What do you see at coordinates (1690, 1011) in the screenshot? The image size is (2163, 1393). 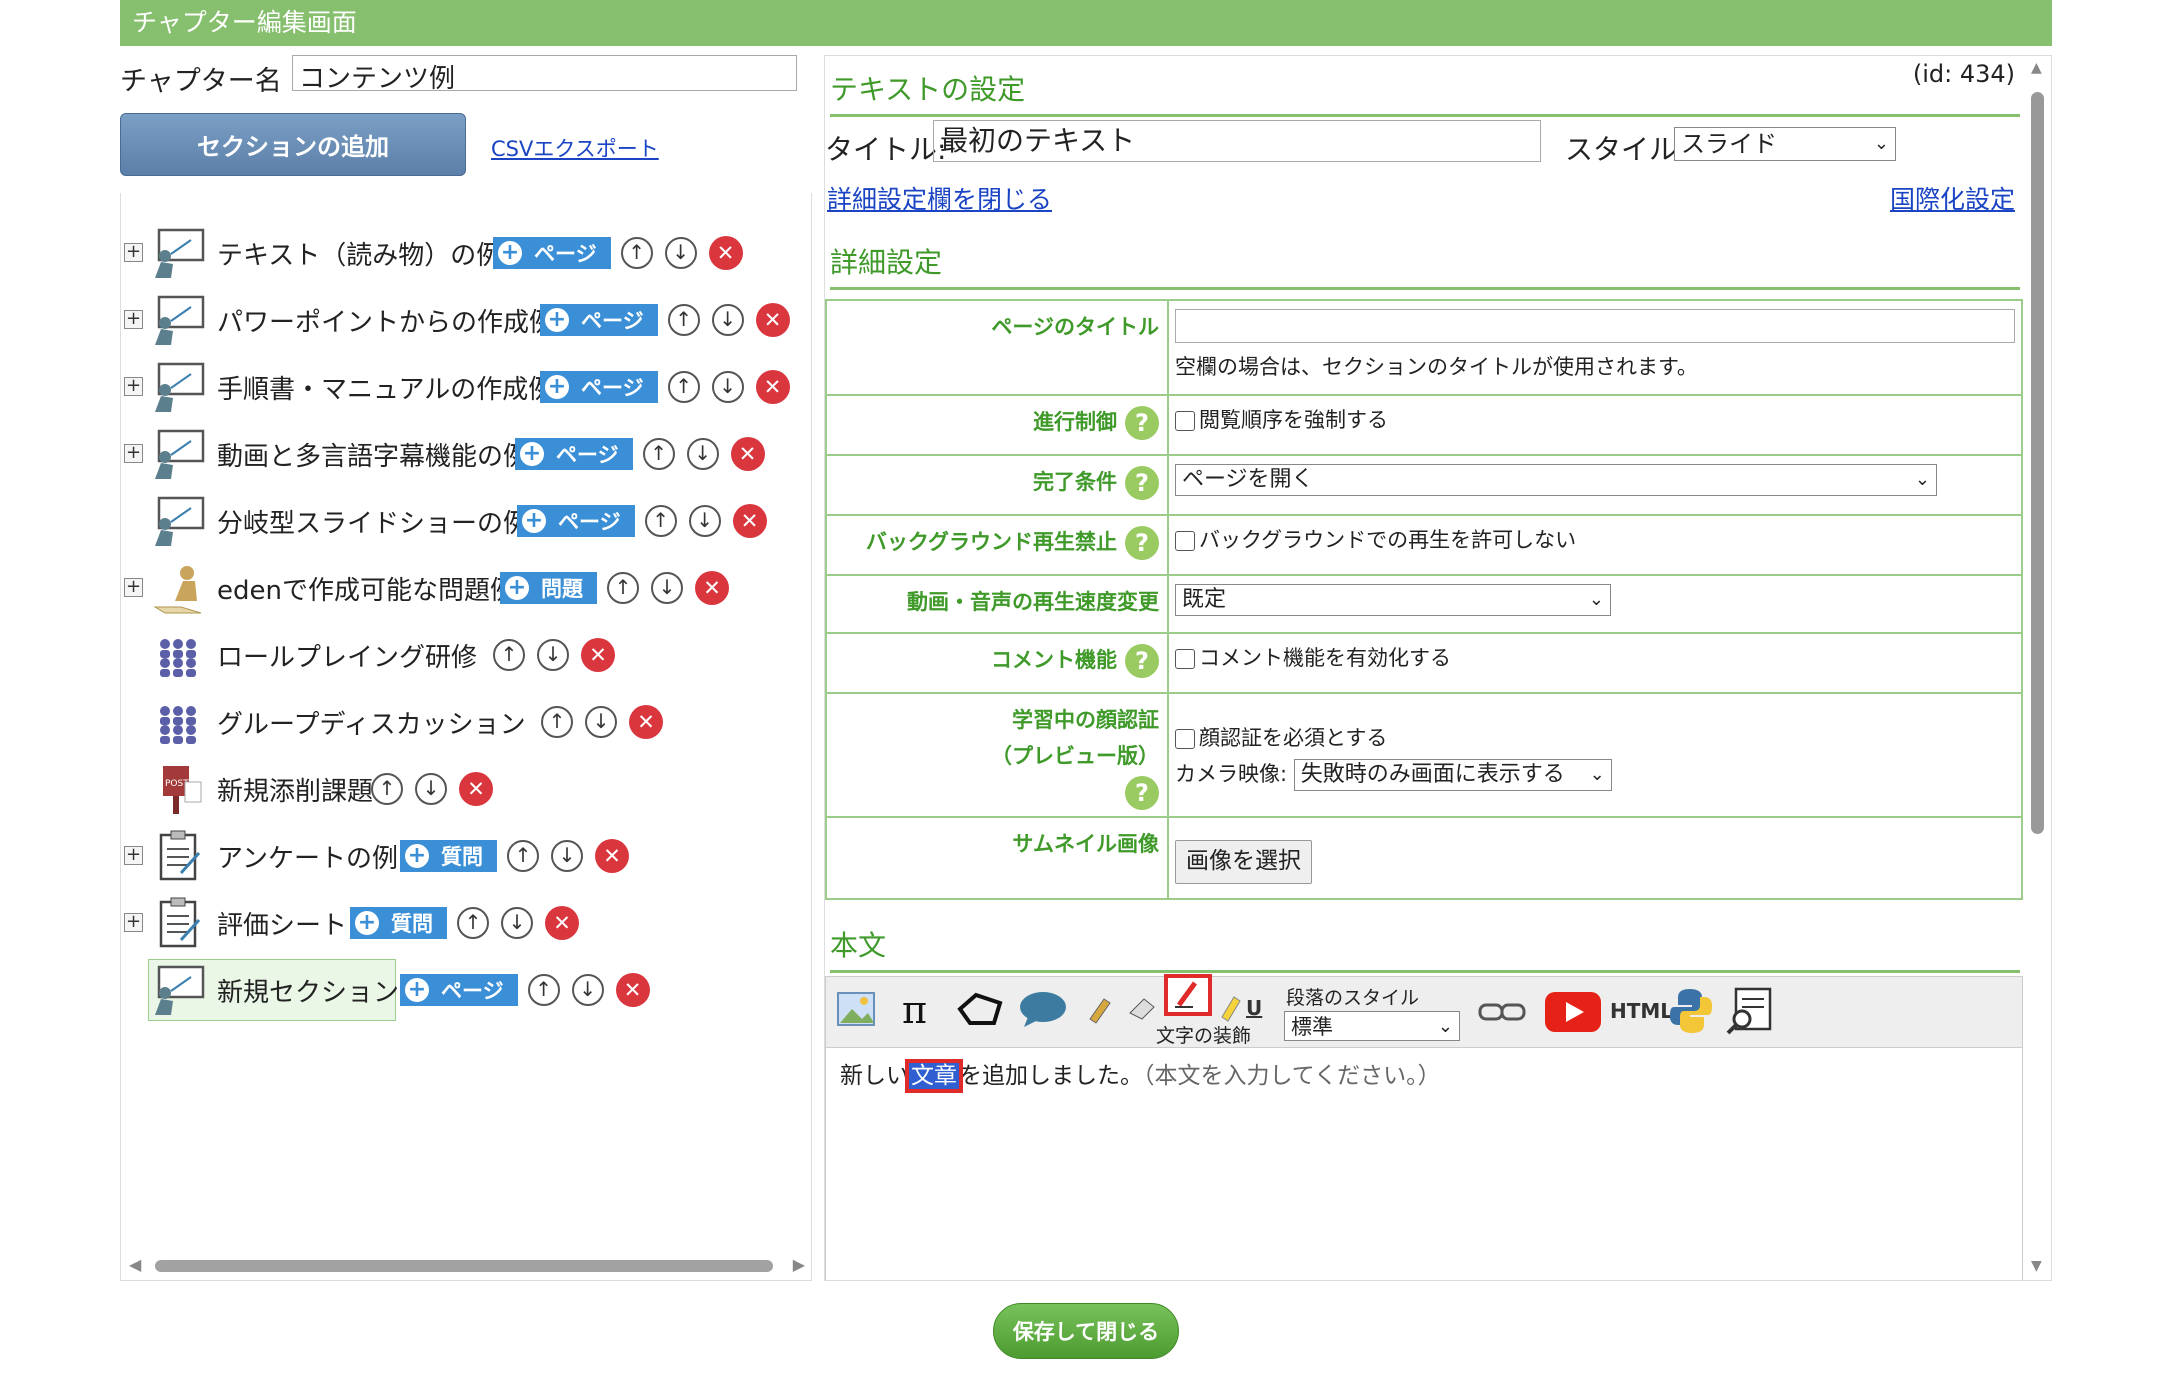 I see `python-icon` at bounding box center [1690, 1011].